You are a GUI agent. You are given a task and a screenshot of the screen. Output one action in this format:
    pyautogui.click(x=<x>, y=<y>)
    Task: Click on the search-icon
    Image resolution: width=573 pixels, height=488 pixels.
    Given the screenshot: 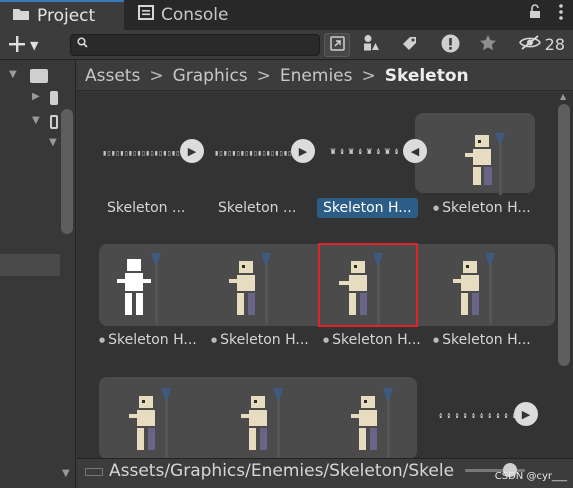 What is the action you would take?
    pyautogui.click(x=82, y=44)
    